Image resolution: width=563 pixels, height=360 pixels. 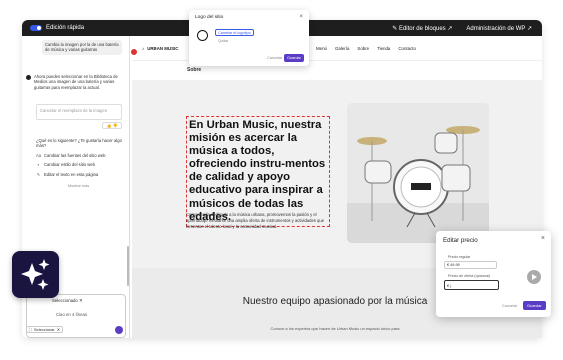 What do you see at coordinates (128, 266) in the screenshot?
I see `chat-scrollbar` at bounding box center [128, 266].